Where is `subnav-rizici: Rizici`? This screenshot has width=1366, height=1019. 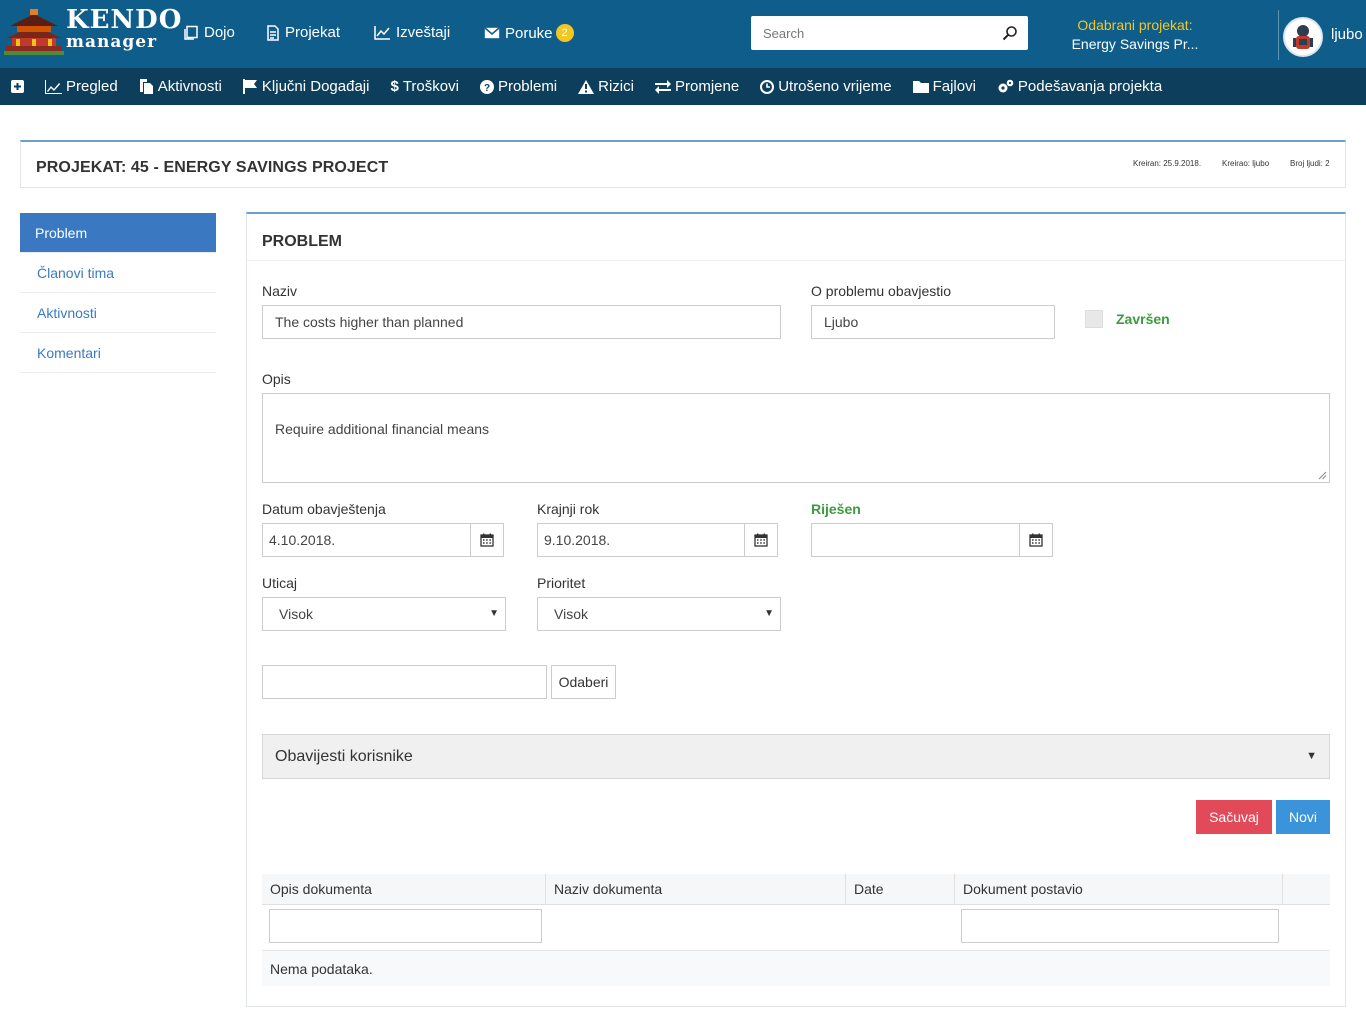 subnav-rizici: Rizici is located at coordinates (606, 86).